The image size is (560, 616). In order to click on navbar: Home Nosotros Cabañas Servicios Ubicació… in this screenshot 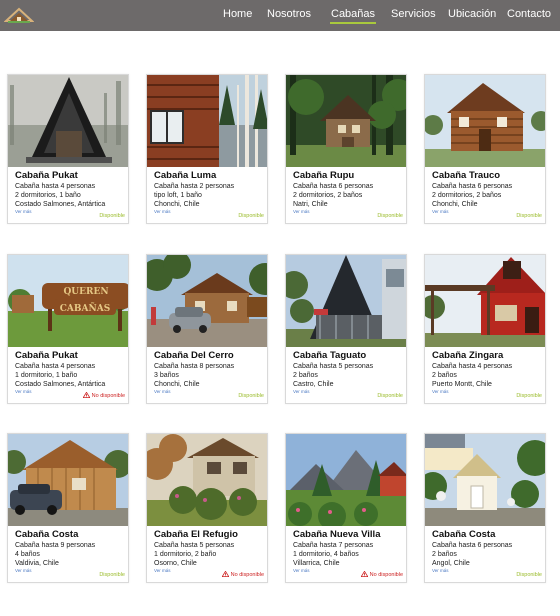, I will do `click(280, 15)`.